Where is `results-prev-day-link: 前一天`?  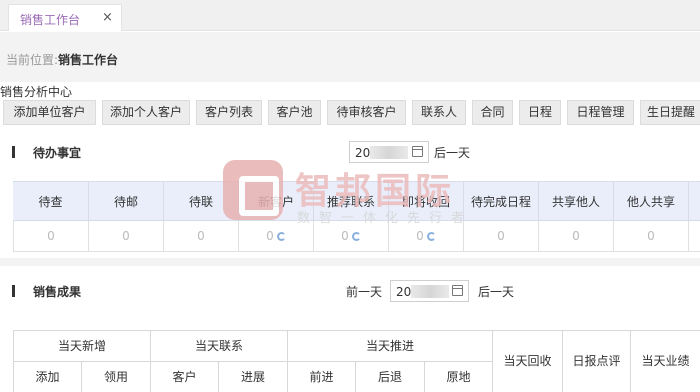 results-prev-day-link: 前一天 is located at coordinates (364, 291).